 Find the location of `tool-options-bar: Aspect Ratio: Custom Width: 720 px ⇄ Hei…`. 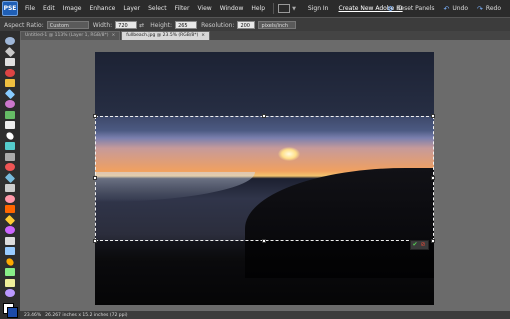

tool-options-bar: Aspect Ratio: Custom Width: 720 px ⇄ Hei… is located at coordinates (255, 27).